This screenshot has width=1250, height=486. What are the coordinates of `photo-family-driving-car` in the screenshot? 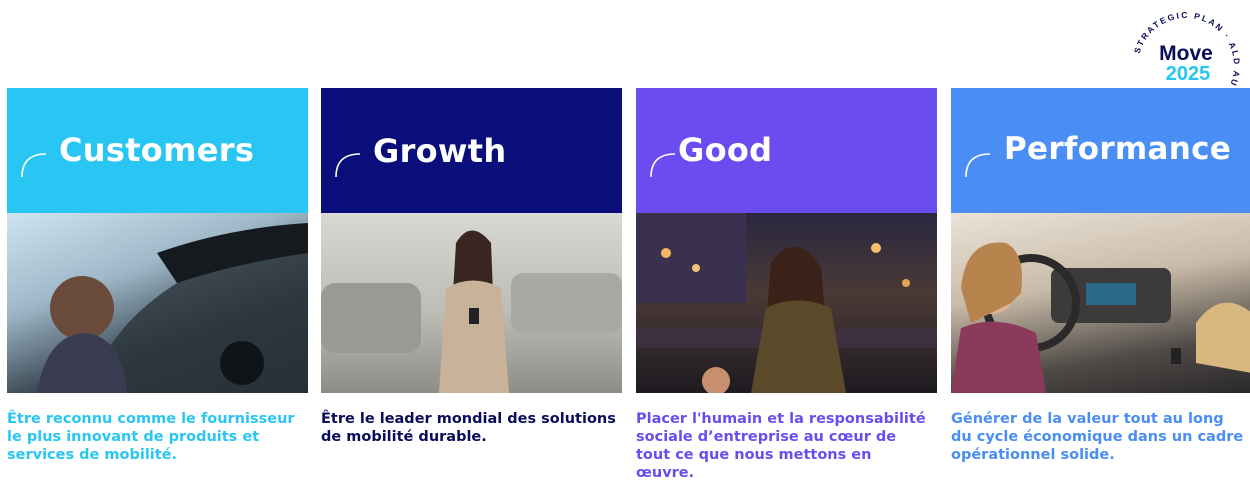 It's located at (1100, 303).